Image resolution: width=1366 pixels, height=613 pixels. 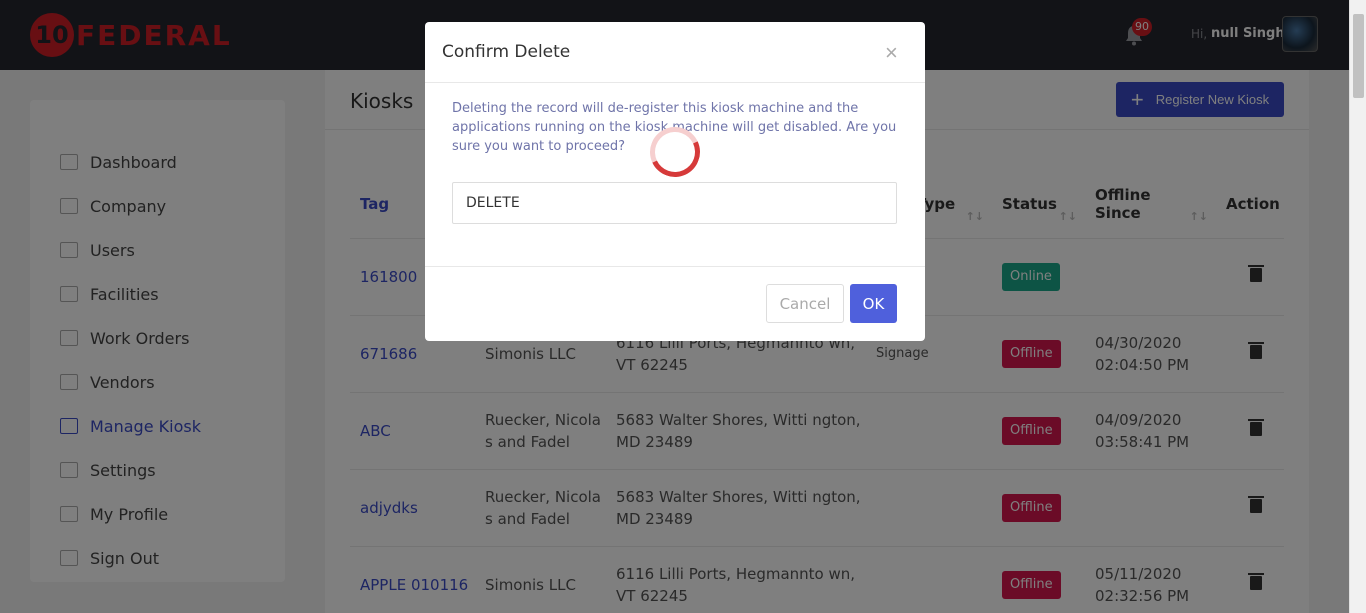 I want to click on scrollbar, so click(x=1357, y=306).